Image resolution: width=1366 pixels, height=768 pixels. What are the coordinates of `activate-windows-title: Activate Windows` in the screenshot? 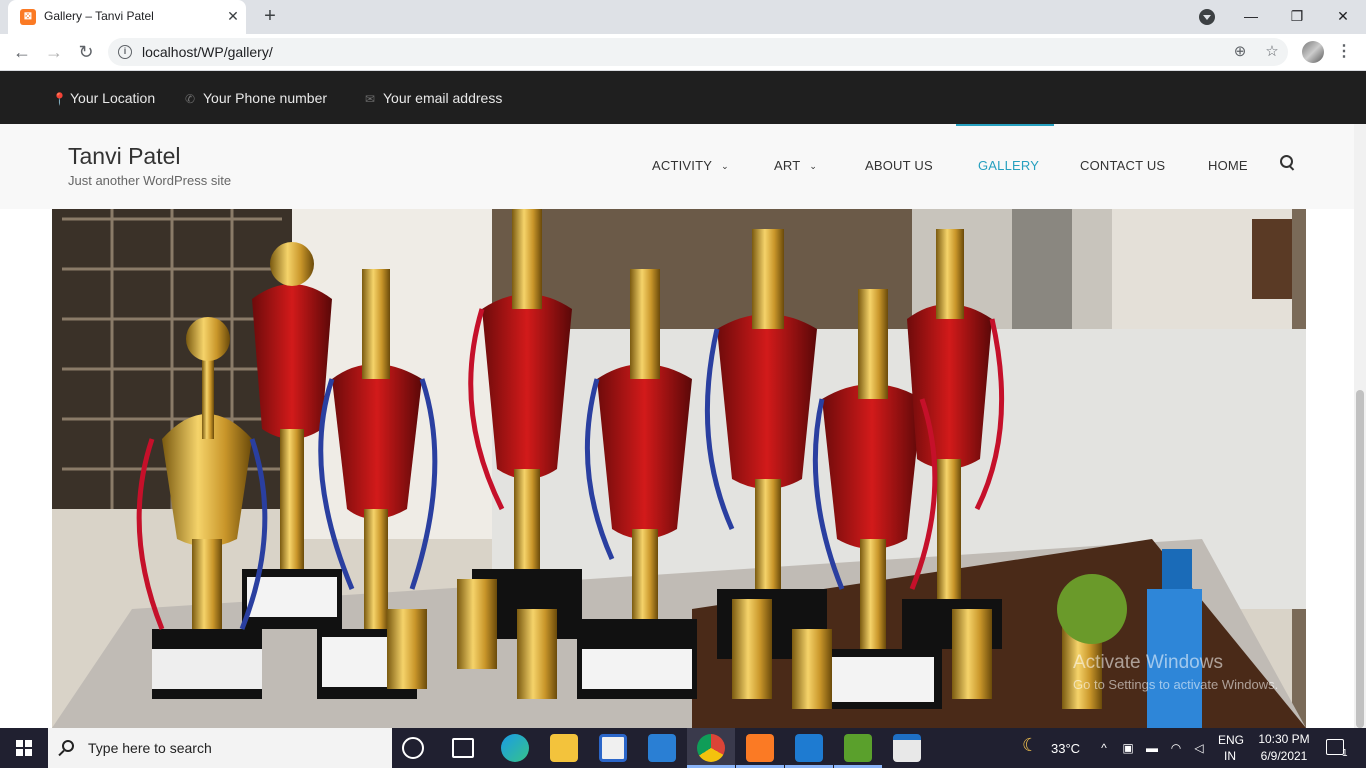 It's located at (1148, 662).